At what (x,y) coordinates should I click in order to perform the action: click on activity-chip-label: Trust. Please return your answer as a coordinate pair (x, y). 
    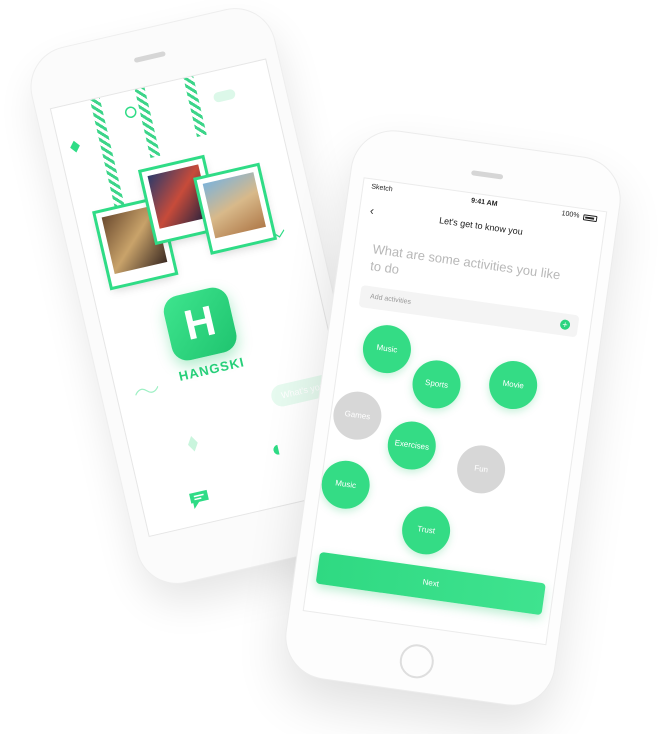
    Looking at the image, I should click on (426, 530).